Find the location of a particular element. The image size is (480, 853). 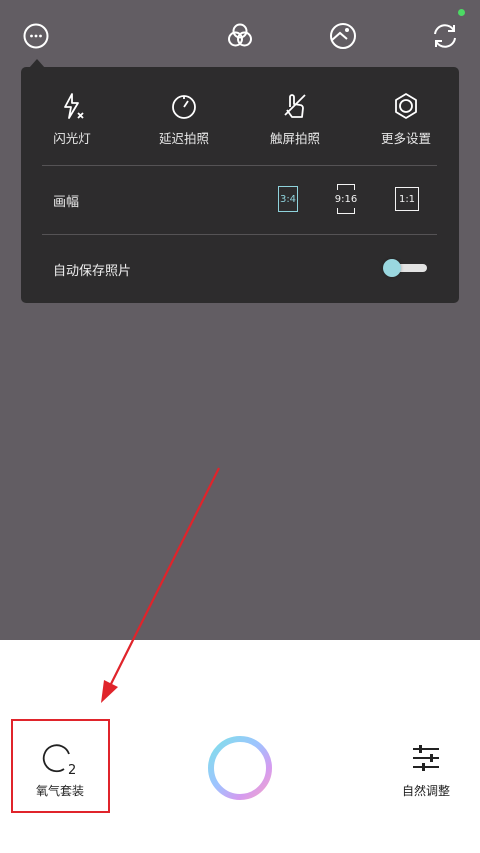

status-dot is located at coordinates (461, 12).